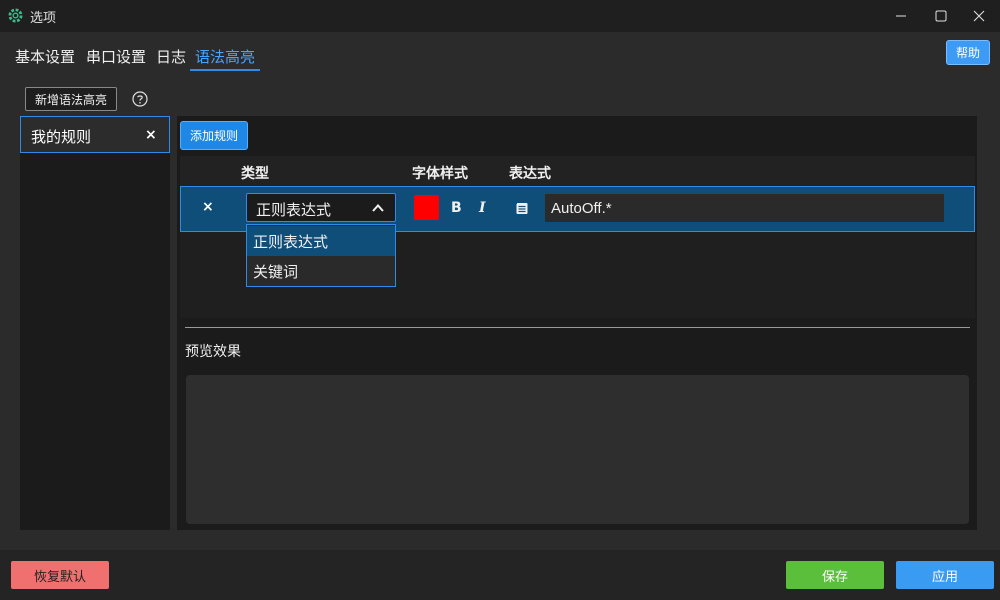 This screenshot has width=1000, height=600. I want to click on add-rule-button: 添加规则, so click(214, 135).